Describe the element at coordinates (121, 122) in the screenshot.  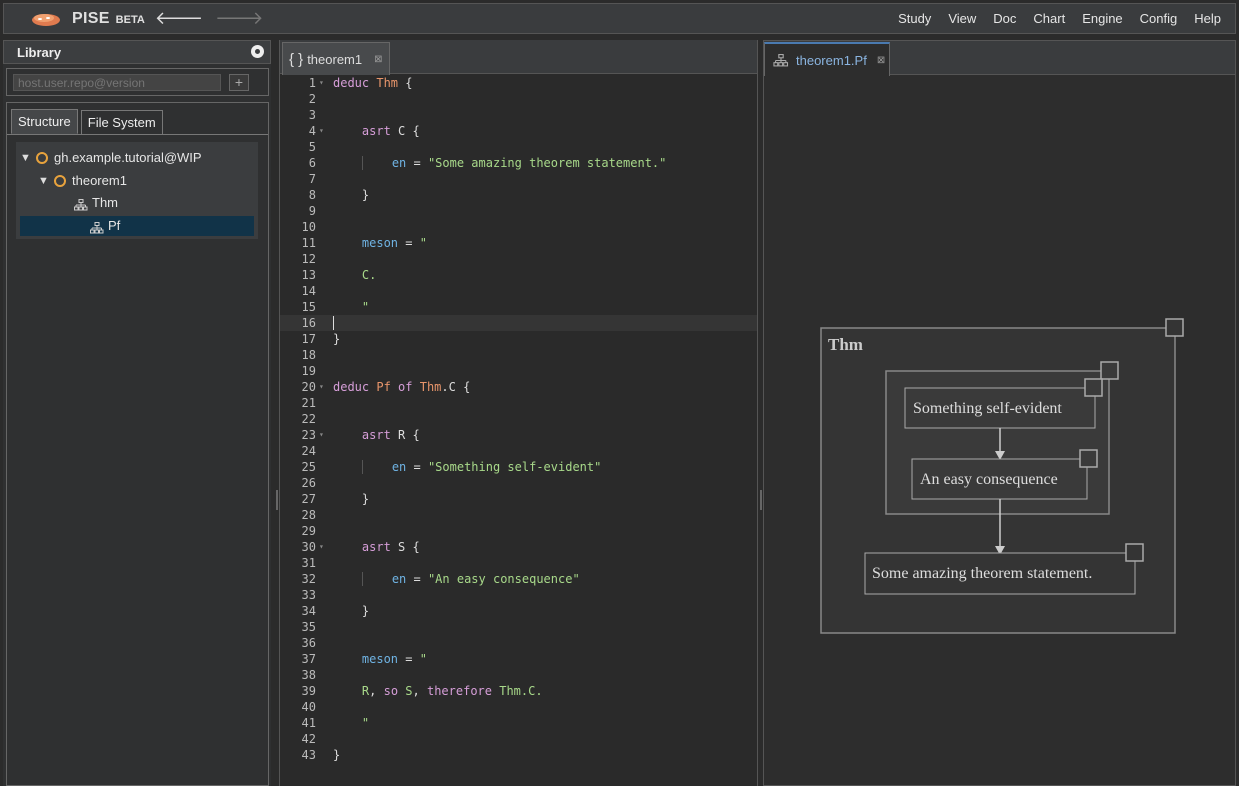
I see `tab-file-system: File System` at that location.